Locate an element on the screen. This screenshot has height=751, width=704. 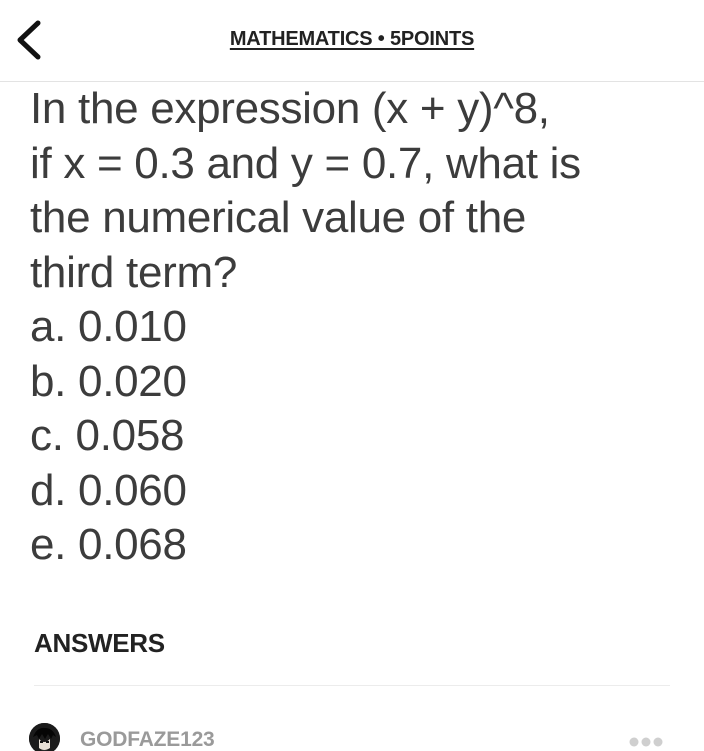
answer-option-a: a. 0.010 is located at coordinates (108, 326).